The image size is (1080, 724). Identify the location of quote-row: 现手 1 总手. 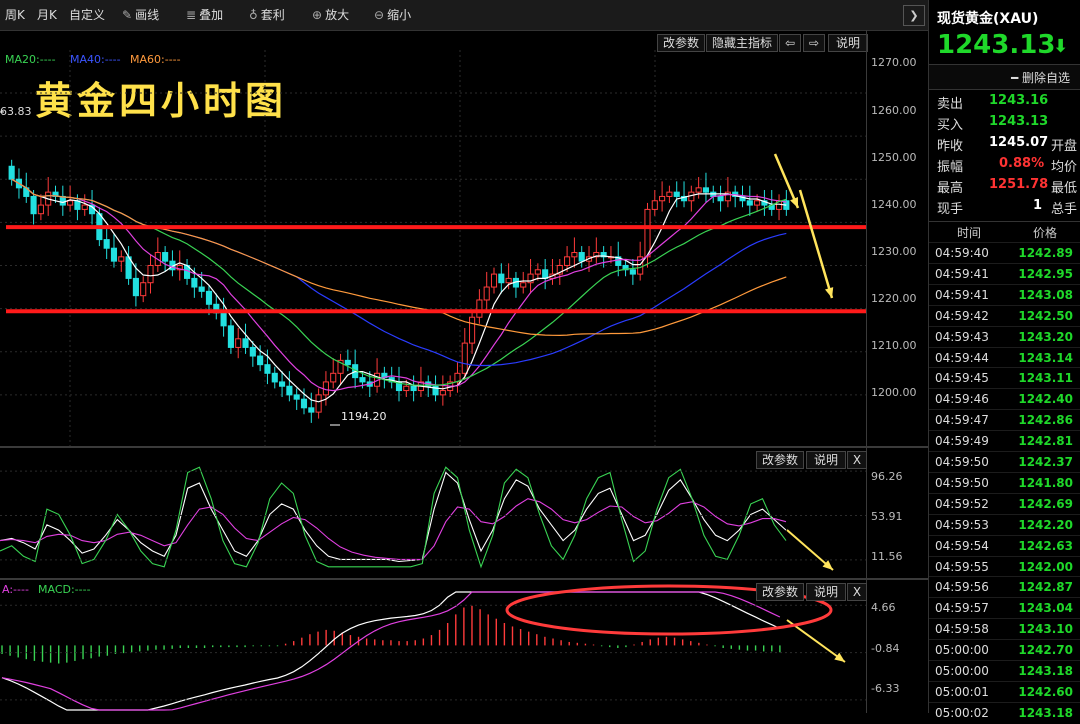
(1004, 206).